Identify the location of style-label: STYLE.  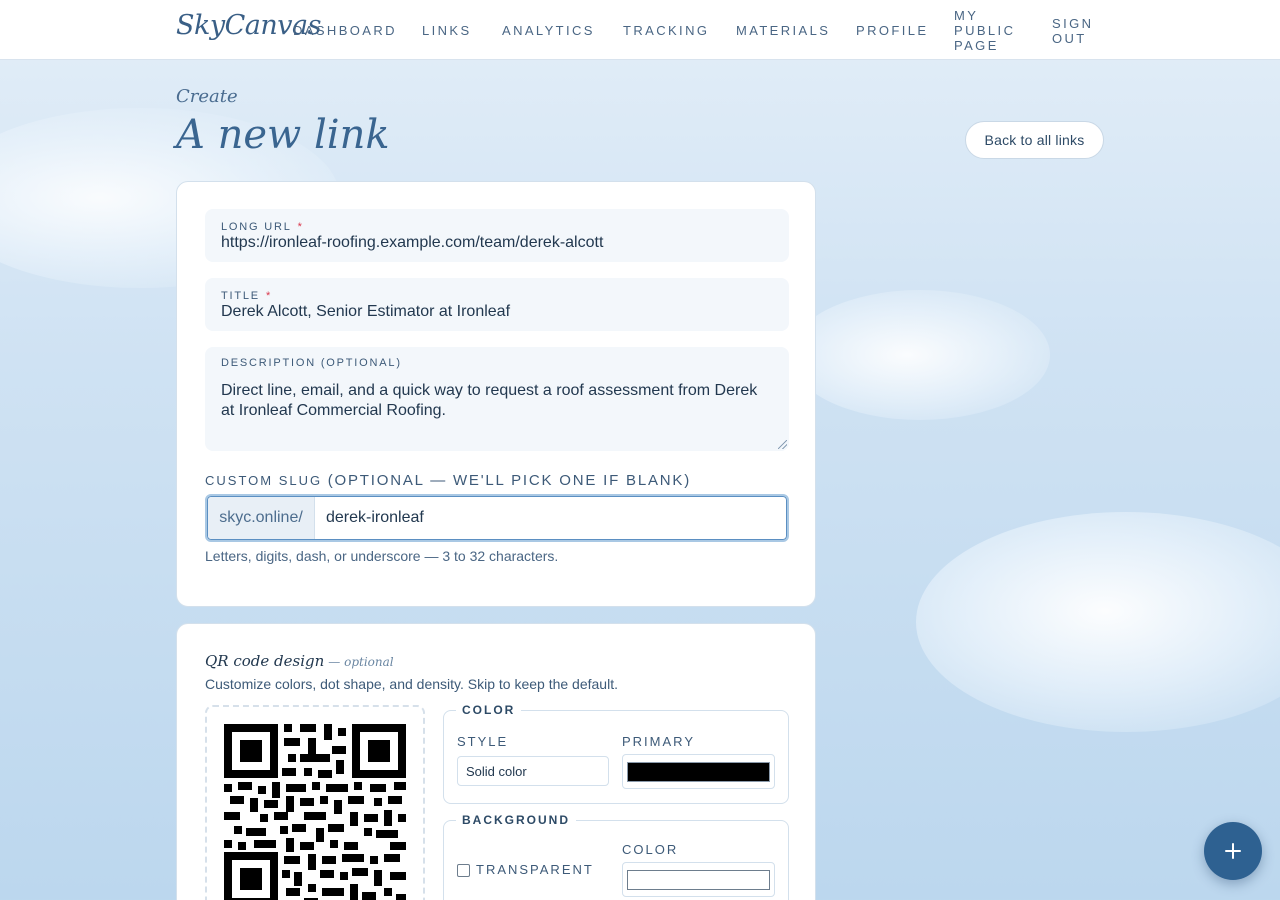
(483, 741).